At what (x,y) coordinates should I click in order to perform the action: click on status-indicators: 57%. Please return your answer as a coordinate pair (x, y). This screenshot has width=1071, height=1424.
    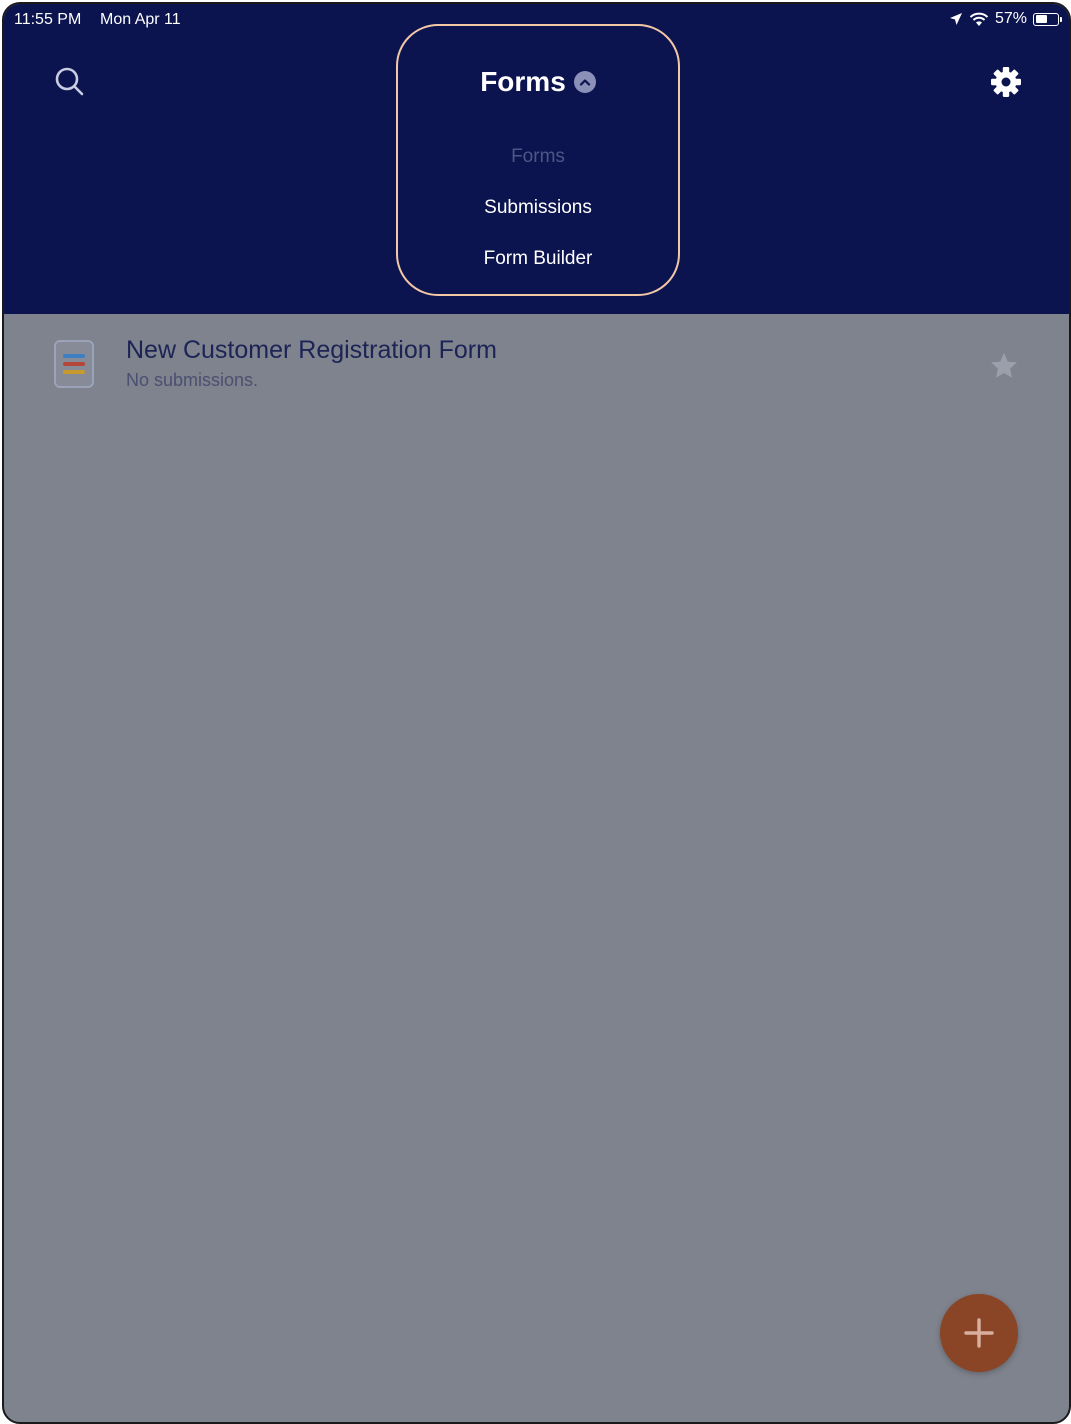
    Looking at the image, I should click on (1005, 19).